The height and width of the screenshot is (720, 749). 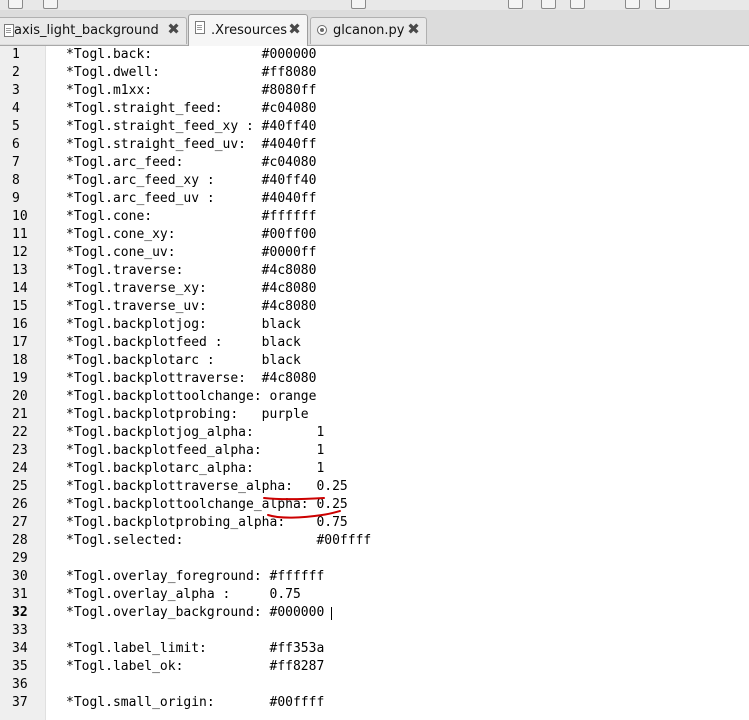 I want to click on code-line: 11 *Togl.cone_xy: #00ff00, so click(x=374, y=235).